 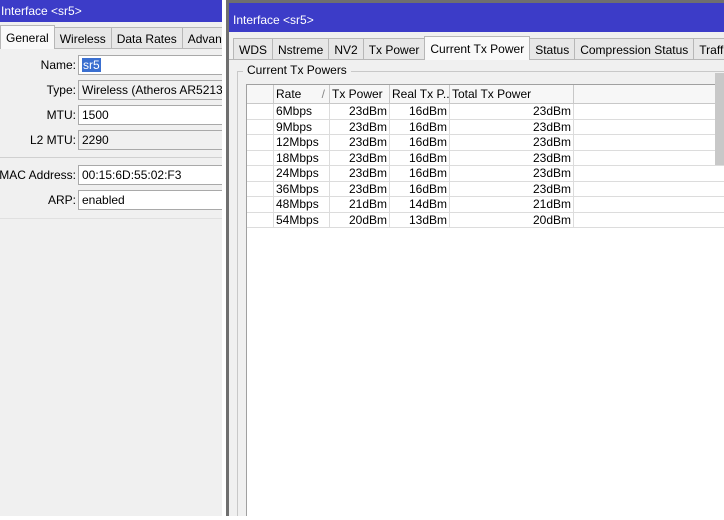 What do you see at coordinates (719, 119) in the screenshot?
I see `window-scrollbar` at bounding box center [719, 119].